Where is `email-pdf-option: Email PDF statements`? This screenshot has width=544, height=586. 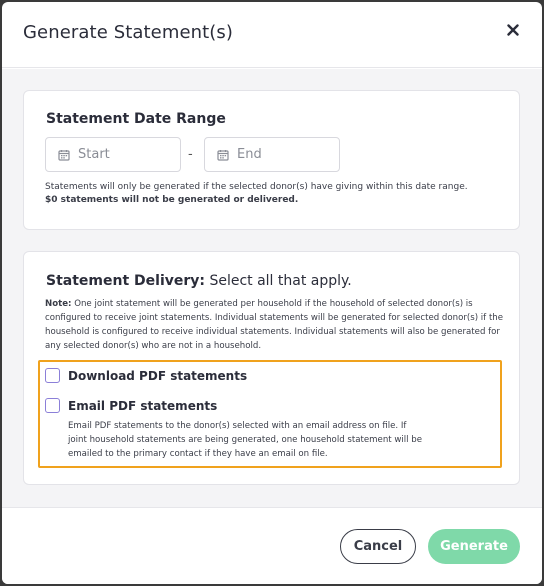 email-pdf-option: Email PDF statements is located at coordinates (131, 405).